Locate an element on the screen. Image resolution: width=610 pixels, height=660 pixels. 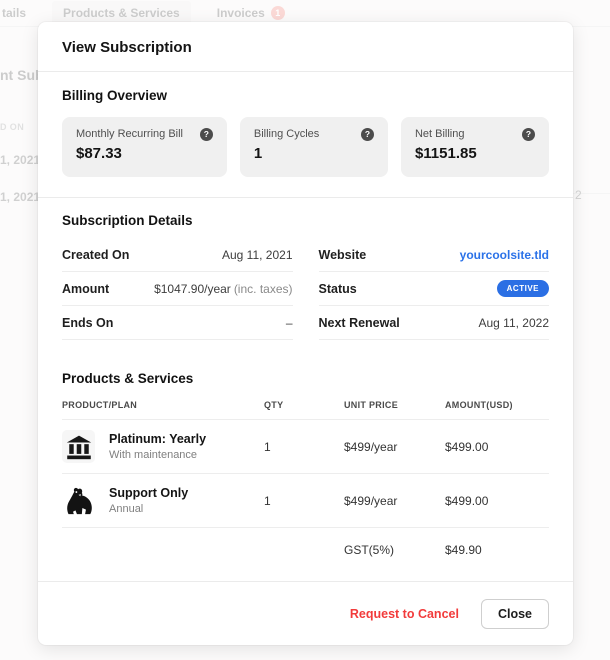
detail-label: Next Renewal is located at coordinates (359, 322).